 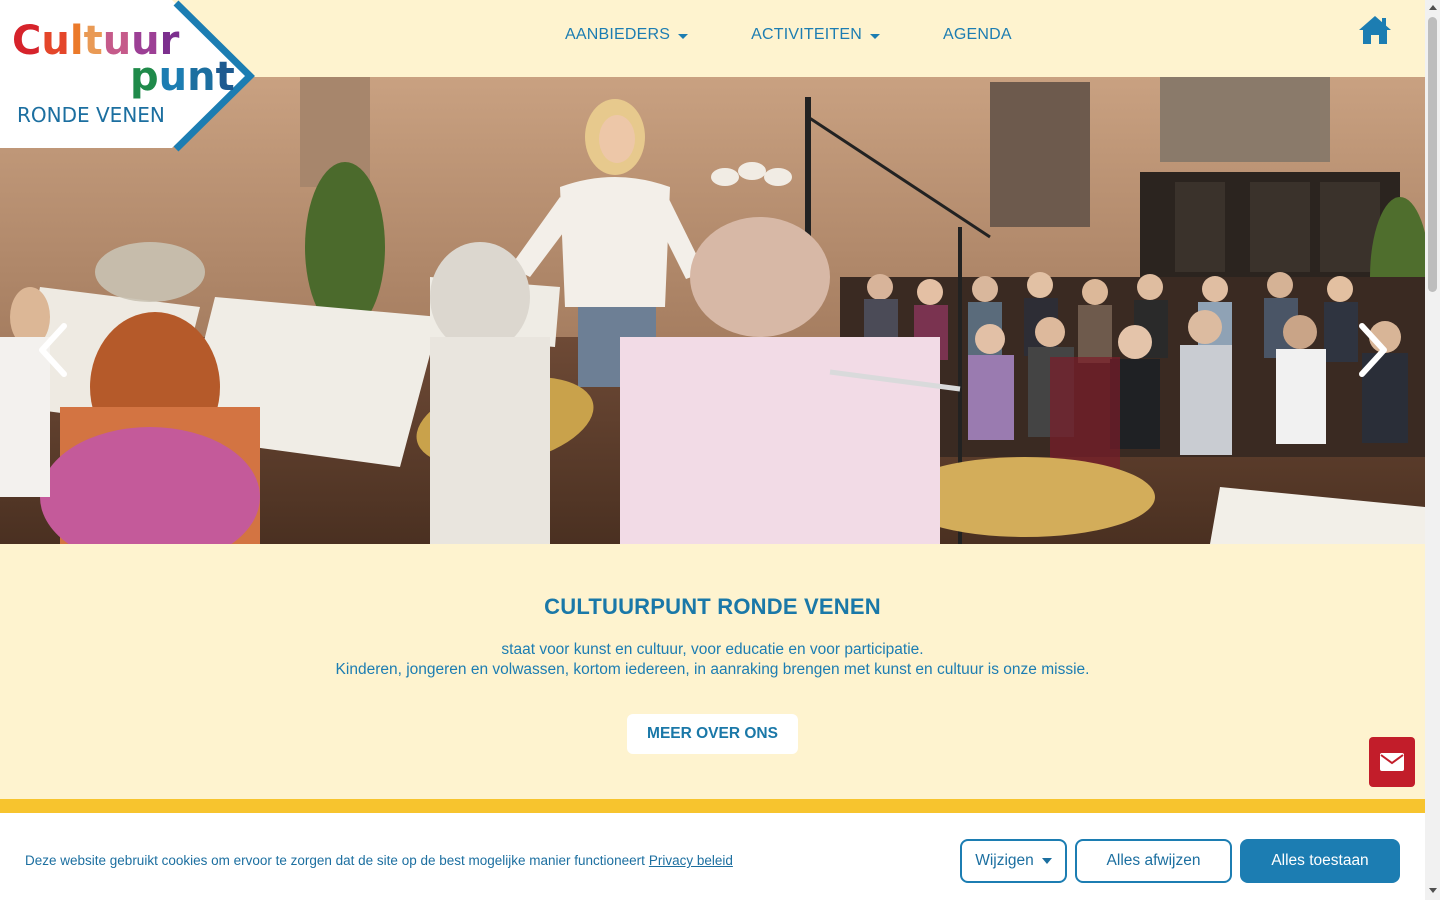 What do you see at coordinates (54, 350) in the screenshot?
I see `carousel-prev-arrow` at bounding box center [54, 350].